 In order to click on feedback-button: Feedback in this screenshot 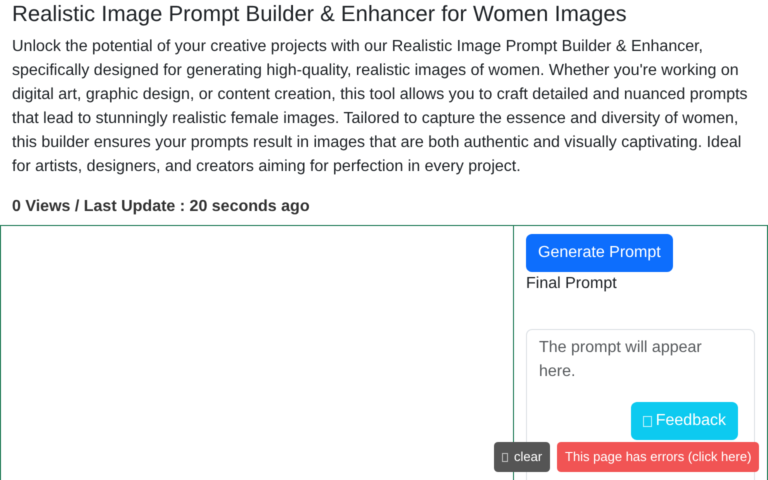, I will do `click(684, 421)`.